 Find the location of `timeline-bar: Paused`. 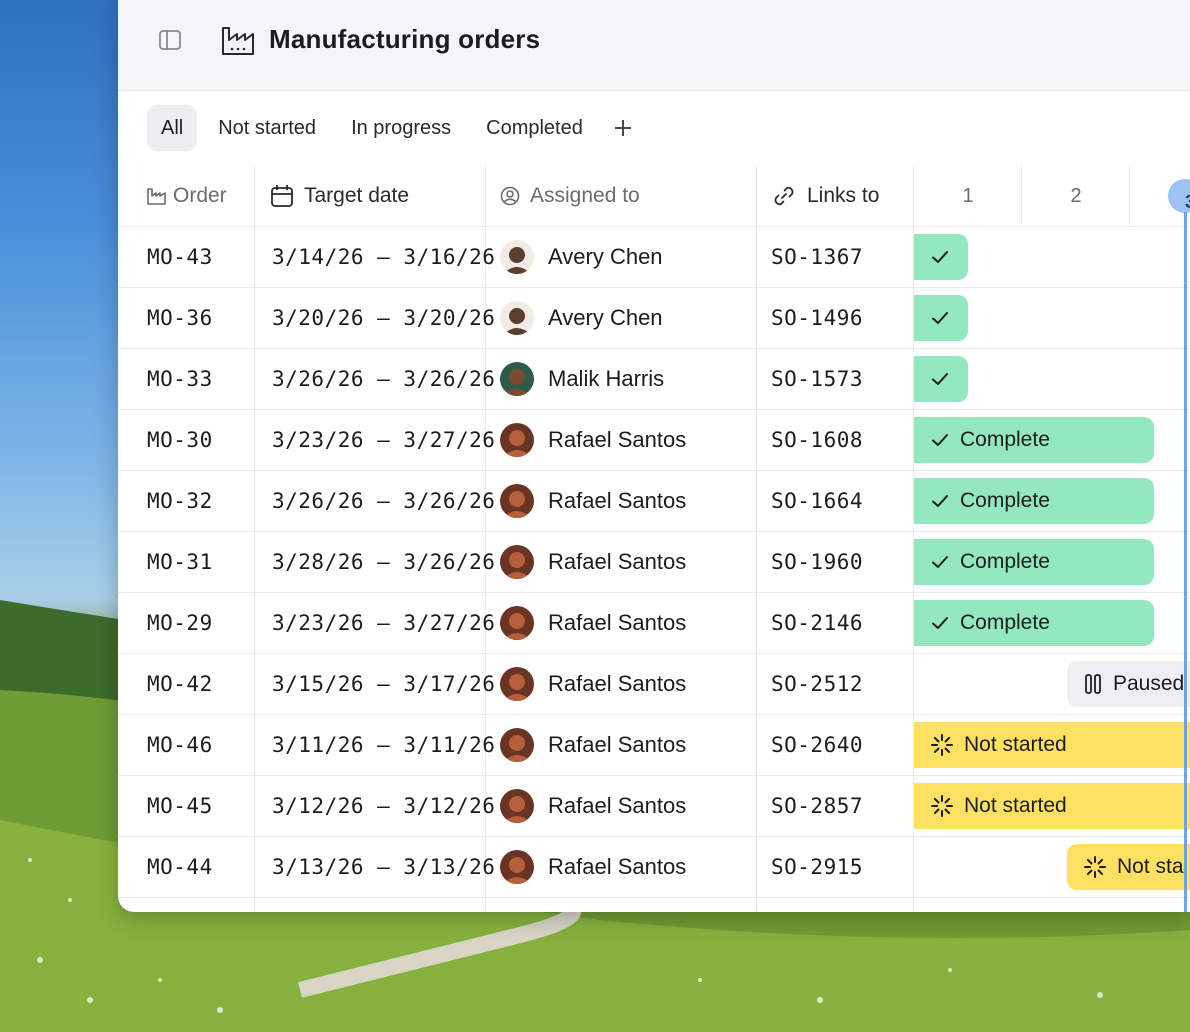

timeline-bar: Paused is located at coordinates (1128, 684).